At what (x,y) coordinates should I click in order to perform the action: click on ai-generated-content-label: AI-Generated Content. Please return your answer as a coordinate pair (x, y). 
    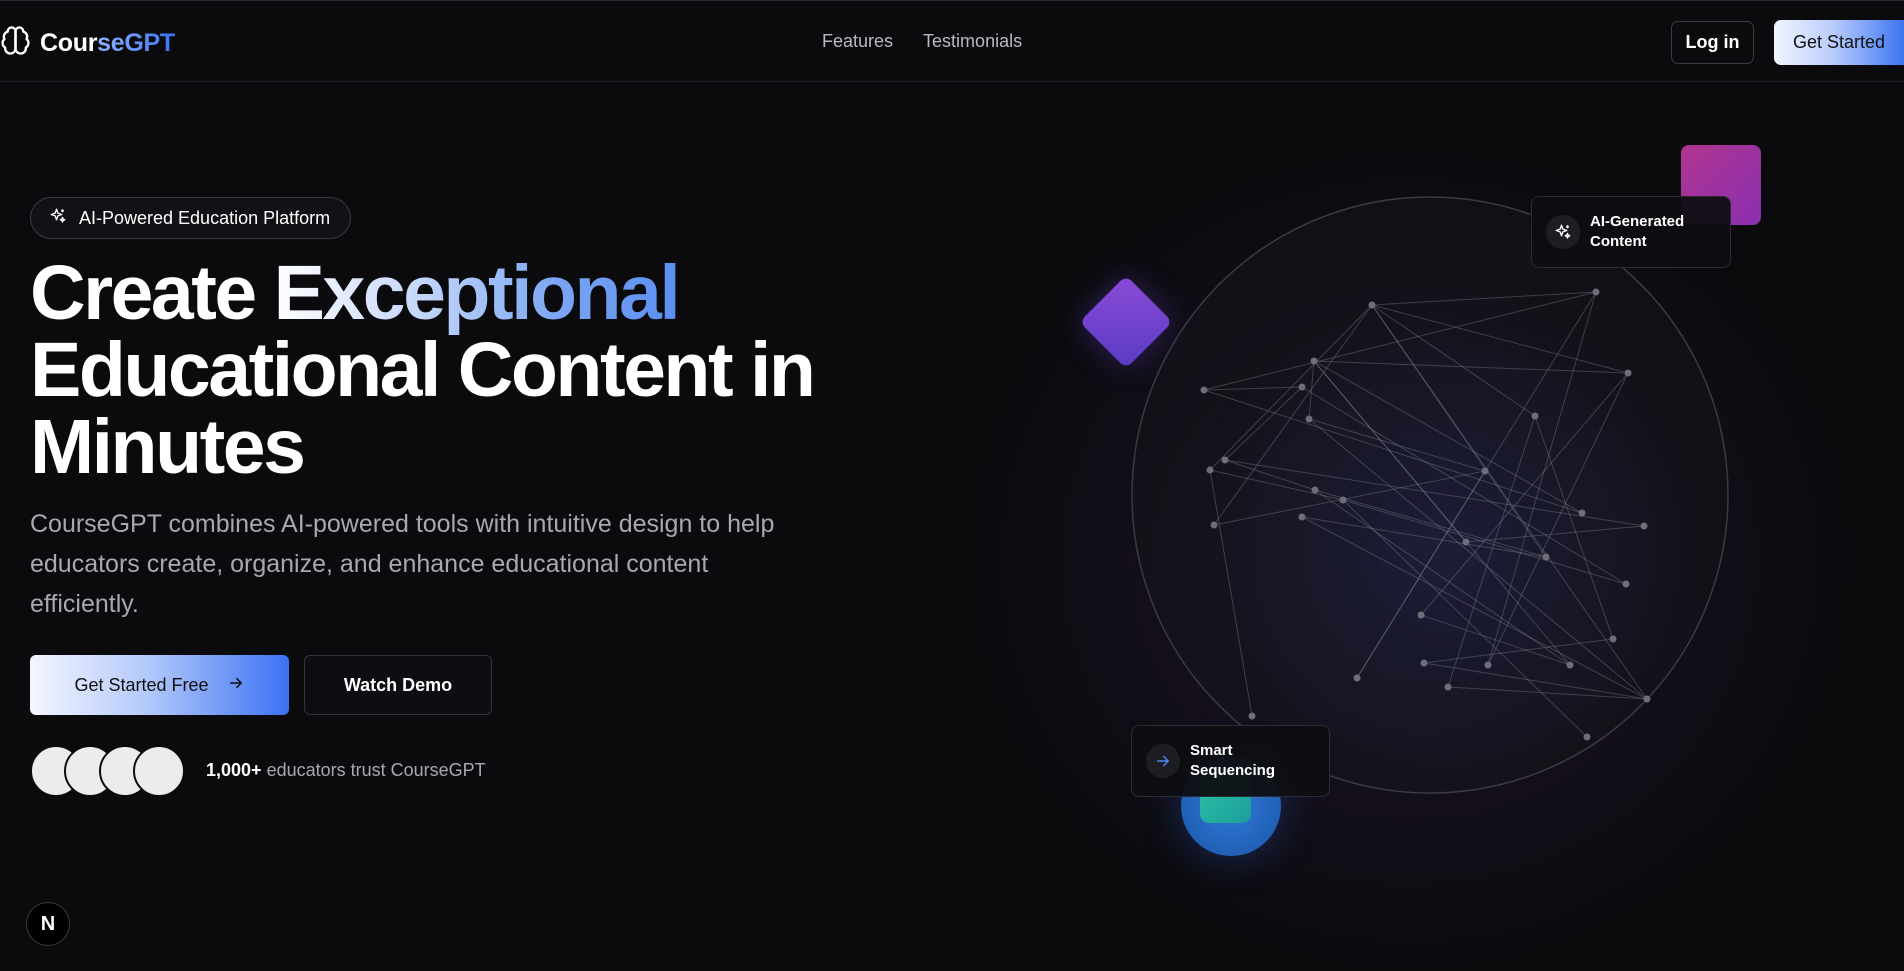
    Looking at the image, I should click on (1637, 231).